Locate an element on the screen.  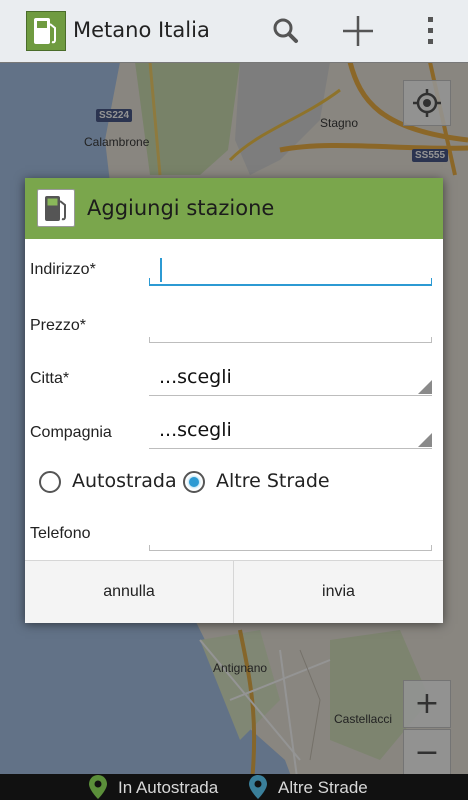
app-logo-icon is located at coordinates (46, 31).